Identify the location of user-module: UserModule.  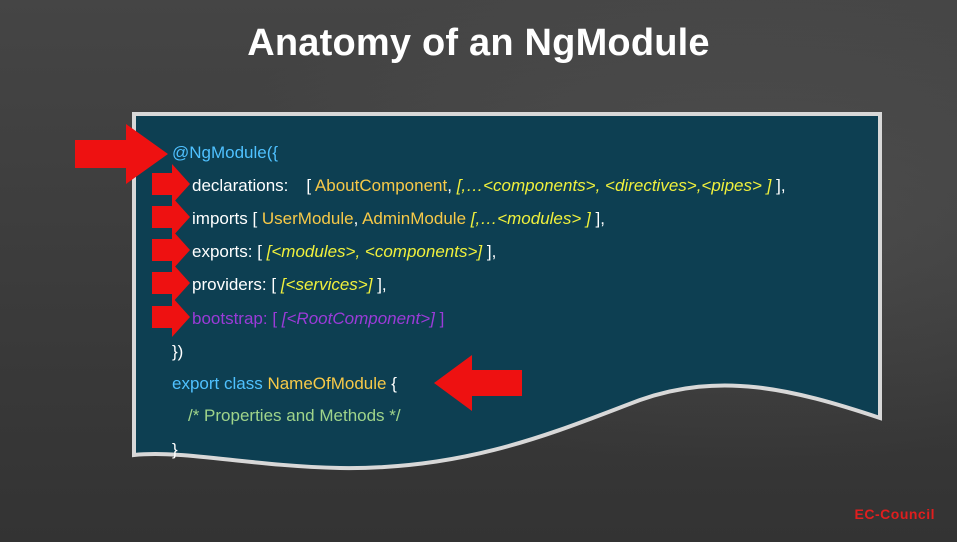
(307, 218).